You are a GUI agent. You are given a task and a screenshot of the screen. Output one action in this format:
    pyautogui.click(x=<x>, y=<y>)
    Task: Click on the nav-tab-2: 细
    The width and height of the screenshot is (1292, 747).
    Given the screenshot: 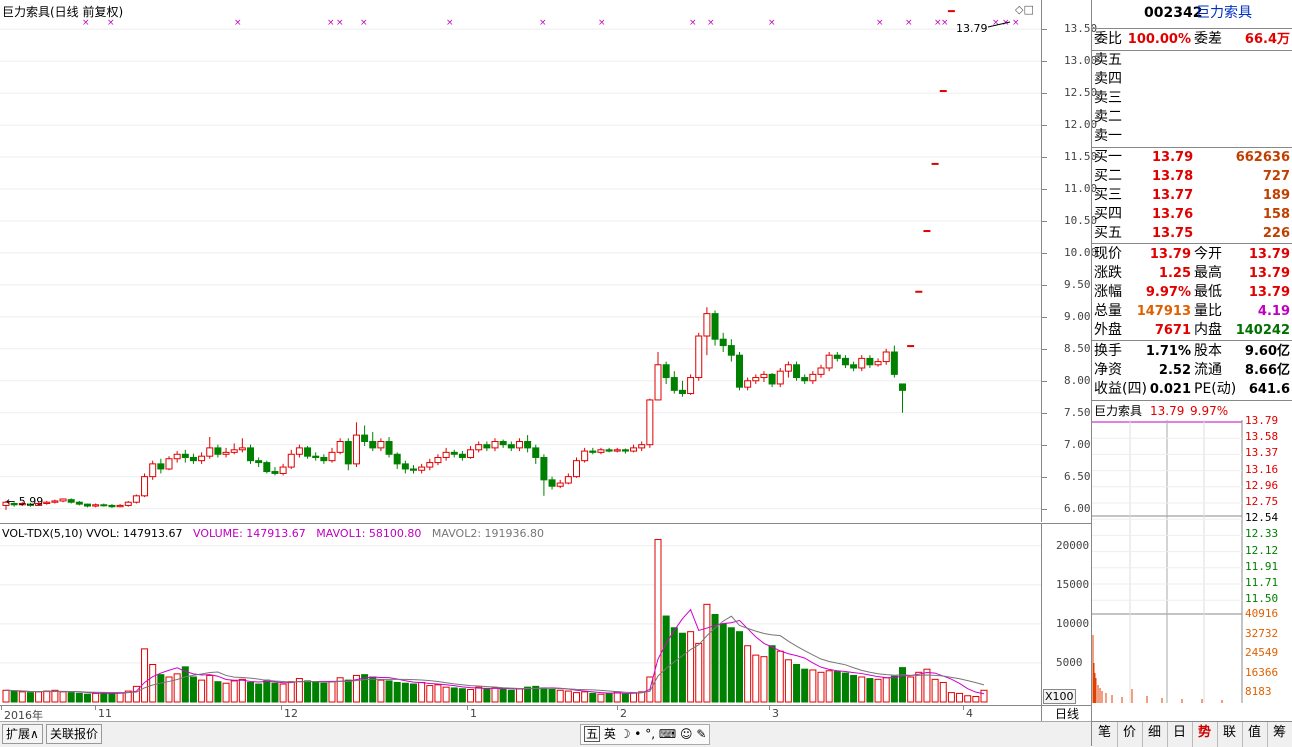 What is the action you would take?
    pyautogui.click(x=1155, y=734)
    